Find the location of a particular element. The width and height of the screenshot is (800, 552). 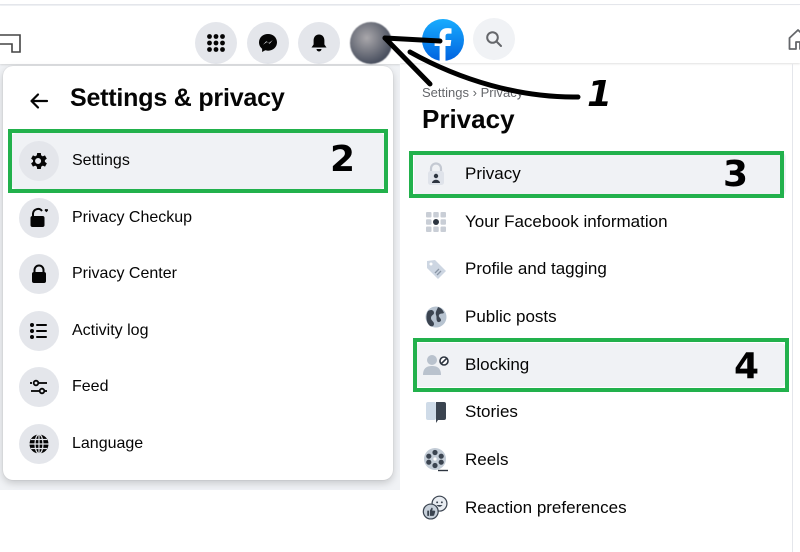

facebook-logo is located at coordinates (443, 40).